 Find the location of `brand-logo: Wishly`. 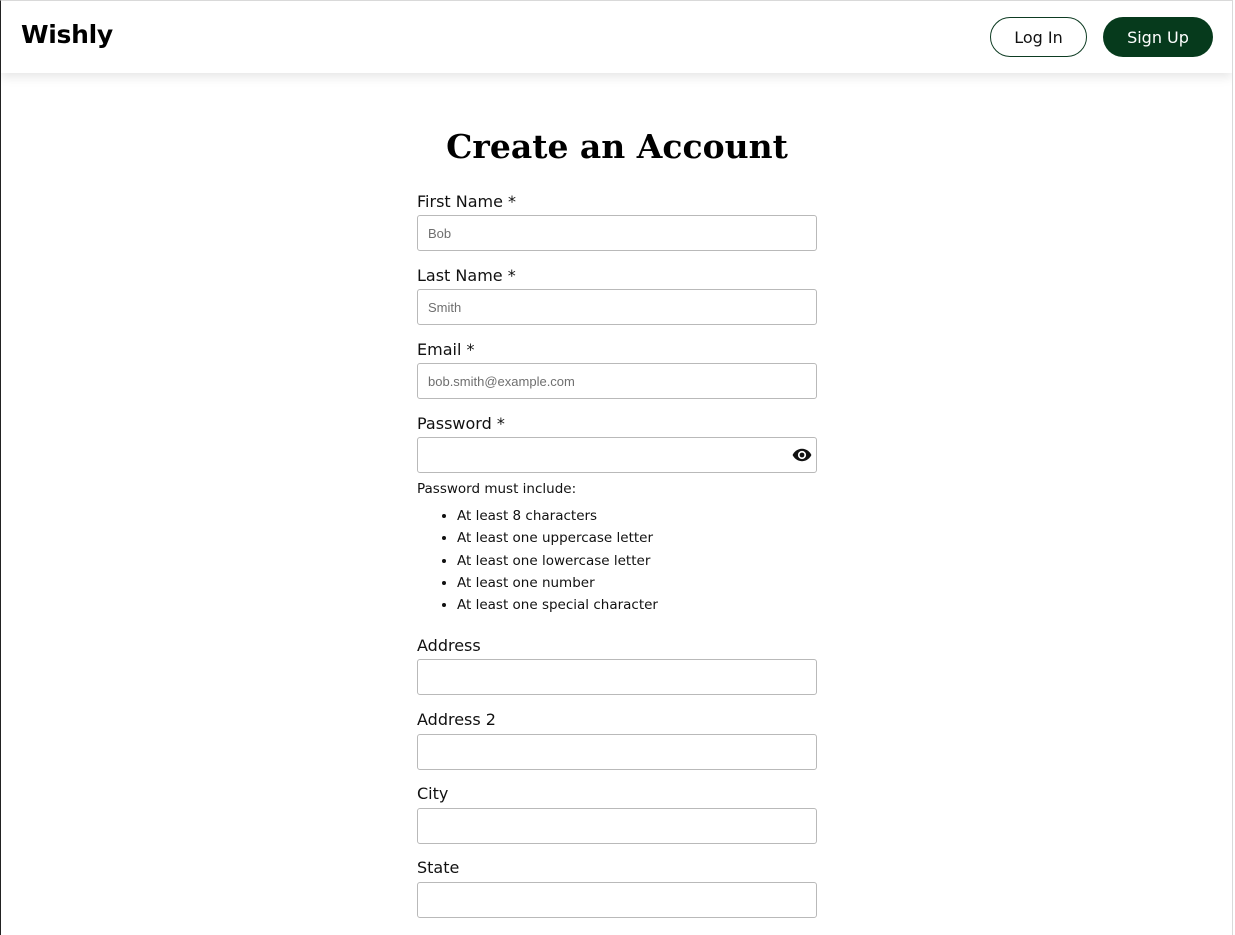

brand-logo: Wishly is located at coordinates (67, 34).